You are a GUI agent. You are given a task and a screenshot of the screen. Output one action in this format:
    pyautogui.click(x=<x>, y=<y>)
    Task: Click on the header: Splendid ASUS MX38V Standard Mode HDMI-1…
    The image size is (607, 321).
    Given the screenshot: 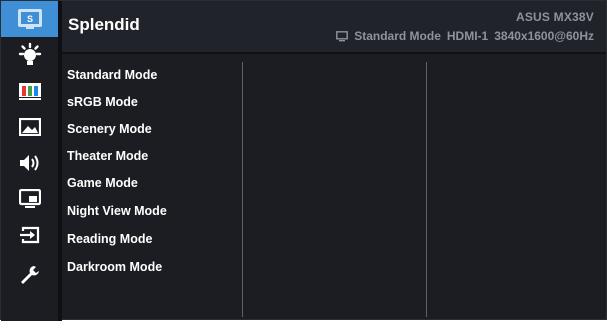 What is the action you would take?
    pyautogui.click(x=334, y=27)
    